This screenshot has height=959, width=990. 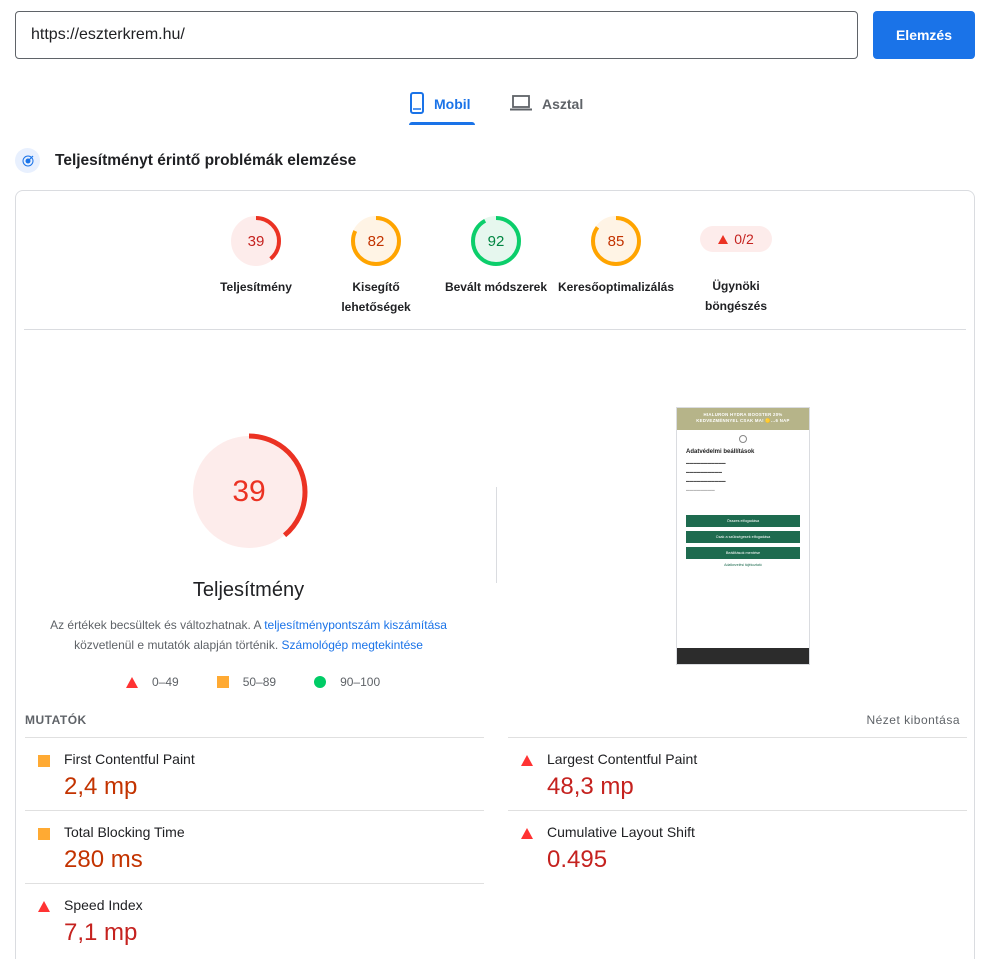 What do you see at coordinates (720, 452) in the screenshot?
I see `screenshot-title: Adatvédelmi beállítások` at bounding box center [720, 452].